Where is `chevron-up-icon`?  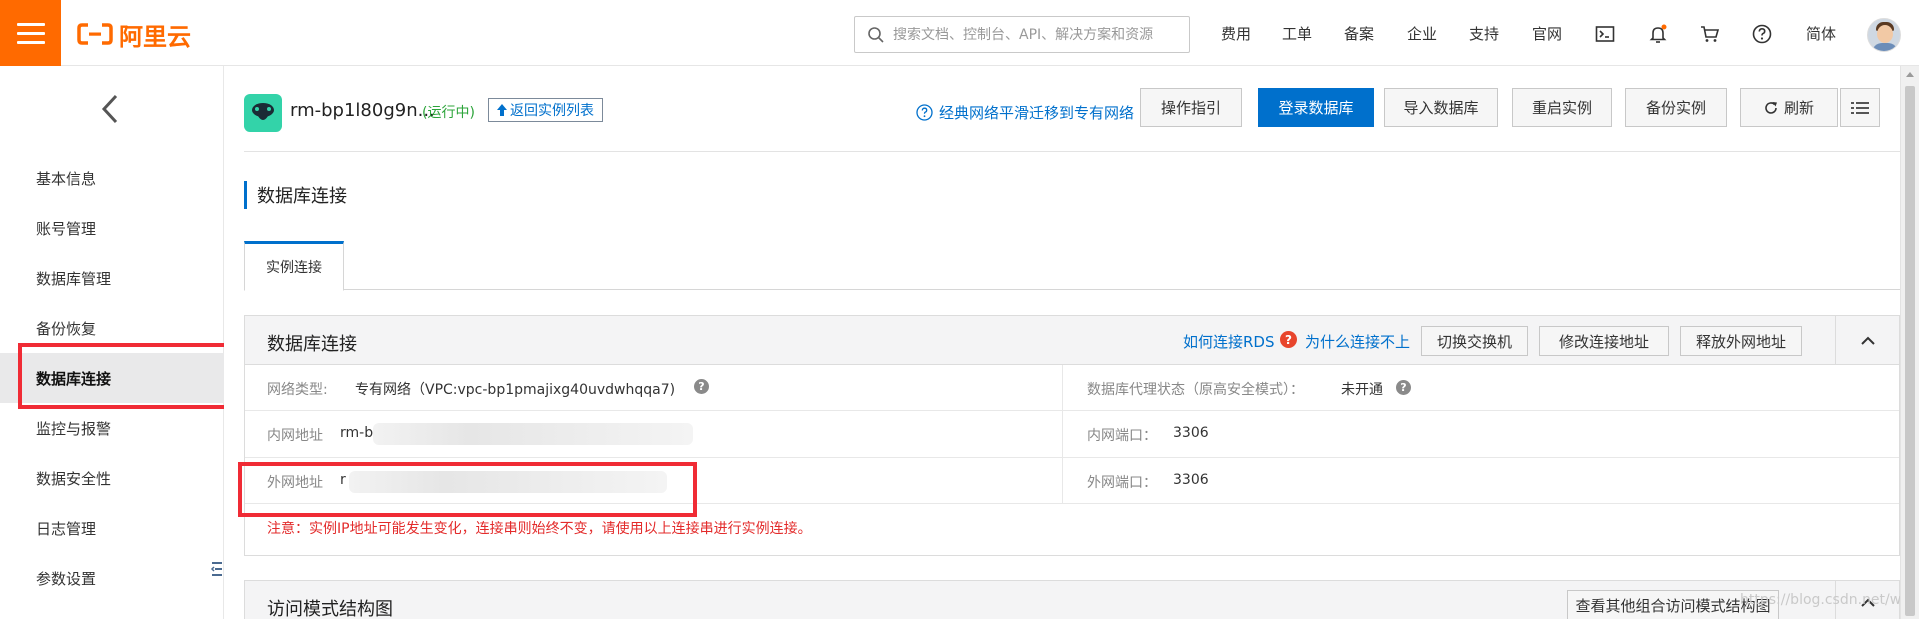 chevron-up-icon is located at coordinates (1867, 340).